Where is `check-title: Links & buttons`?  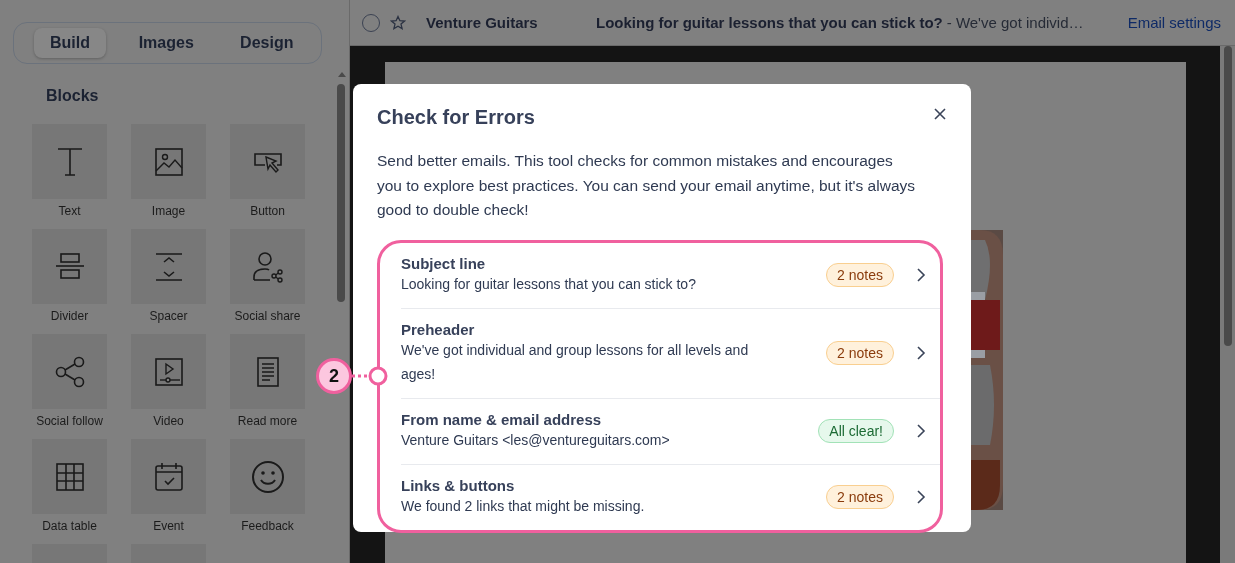
check-title: Links & buttons is located at coordinates (458, 485).